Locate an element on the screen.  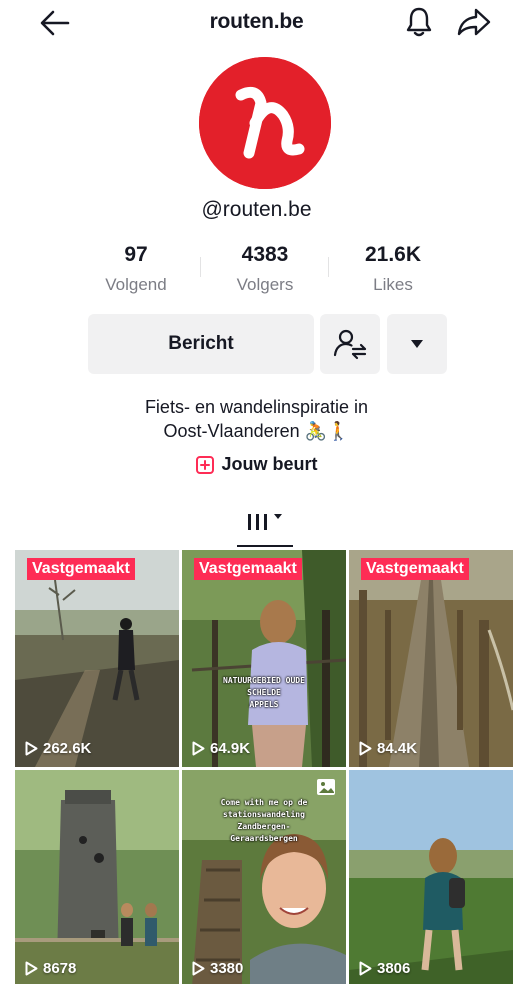
your-turn-button: Jouw beurt is located at coordinates (256, 464).